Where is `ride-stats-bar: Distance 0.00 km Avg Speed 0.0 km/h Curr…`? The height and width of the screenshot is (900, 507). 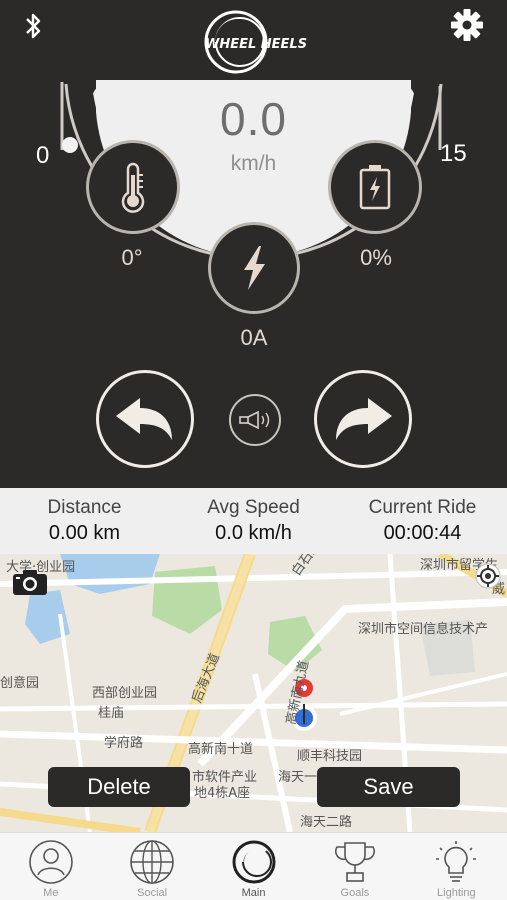
ride-stats-bar: Distance 0.00 km Avg Speed 0.0 km/h Curr… is located at coordinates (253, 521).